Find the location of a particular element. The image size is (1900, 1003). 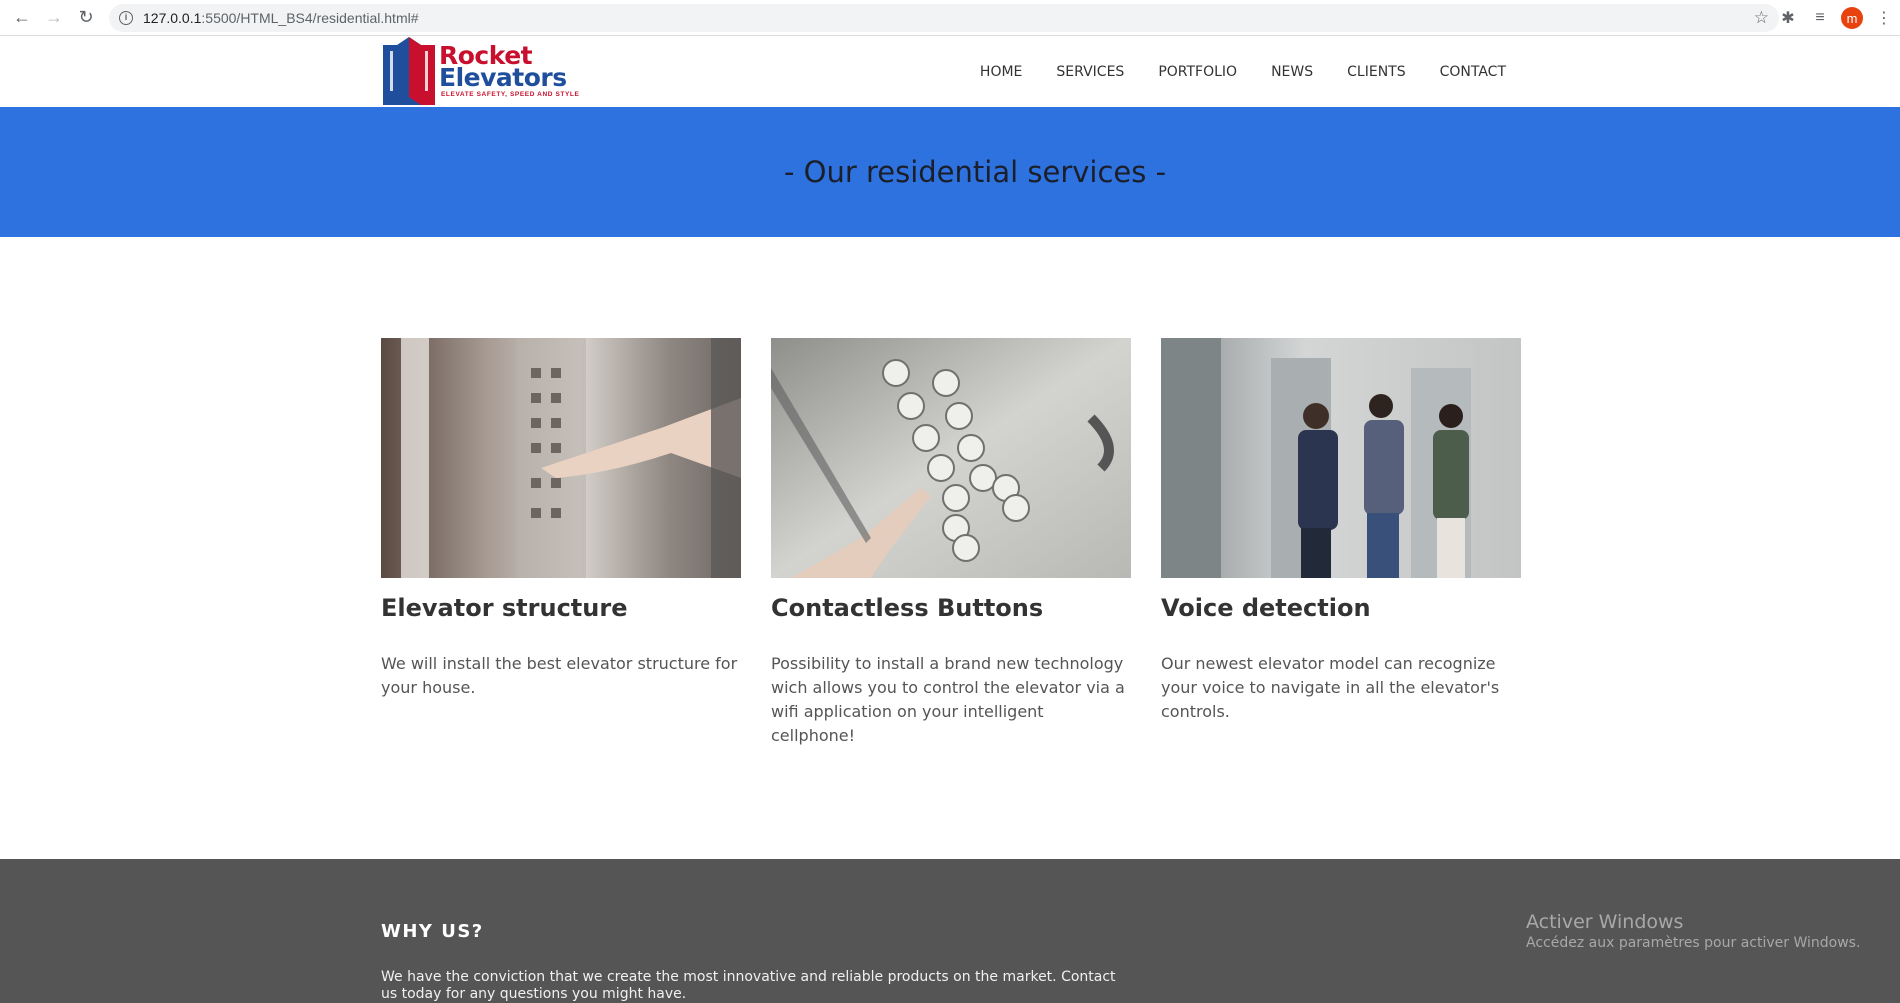

elevator-panel-photo is located at coordinates (561, 458).